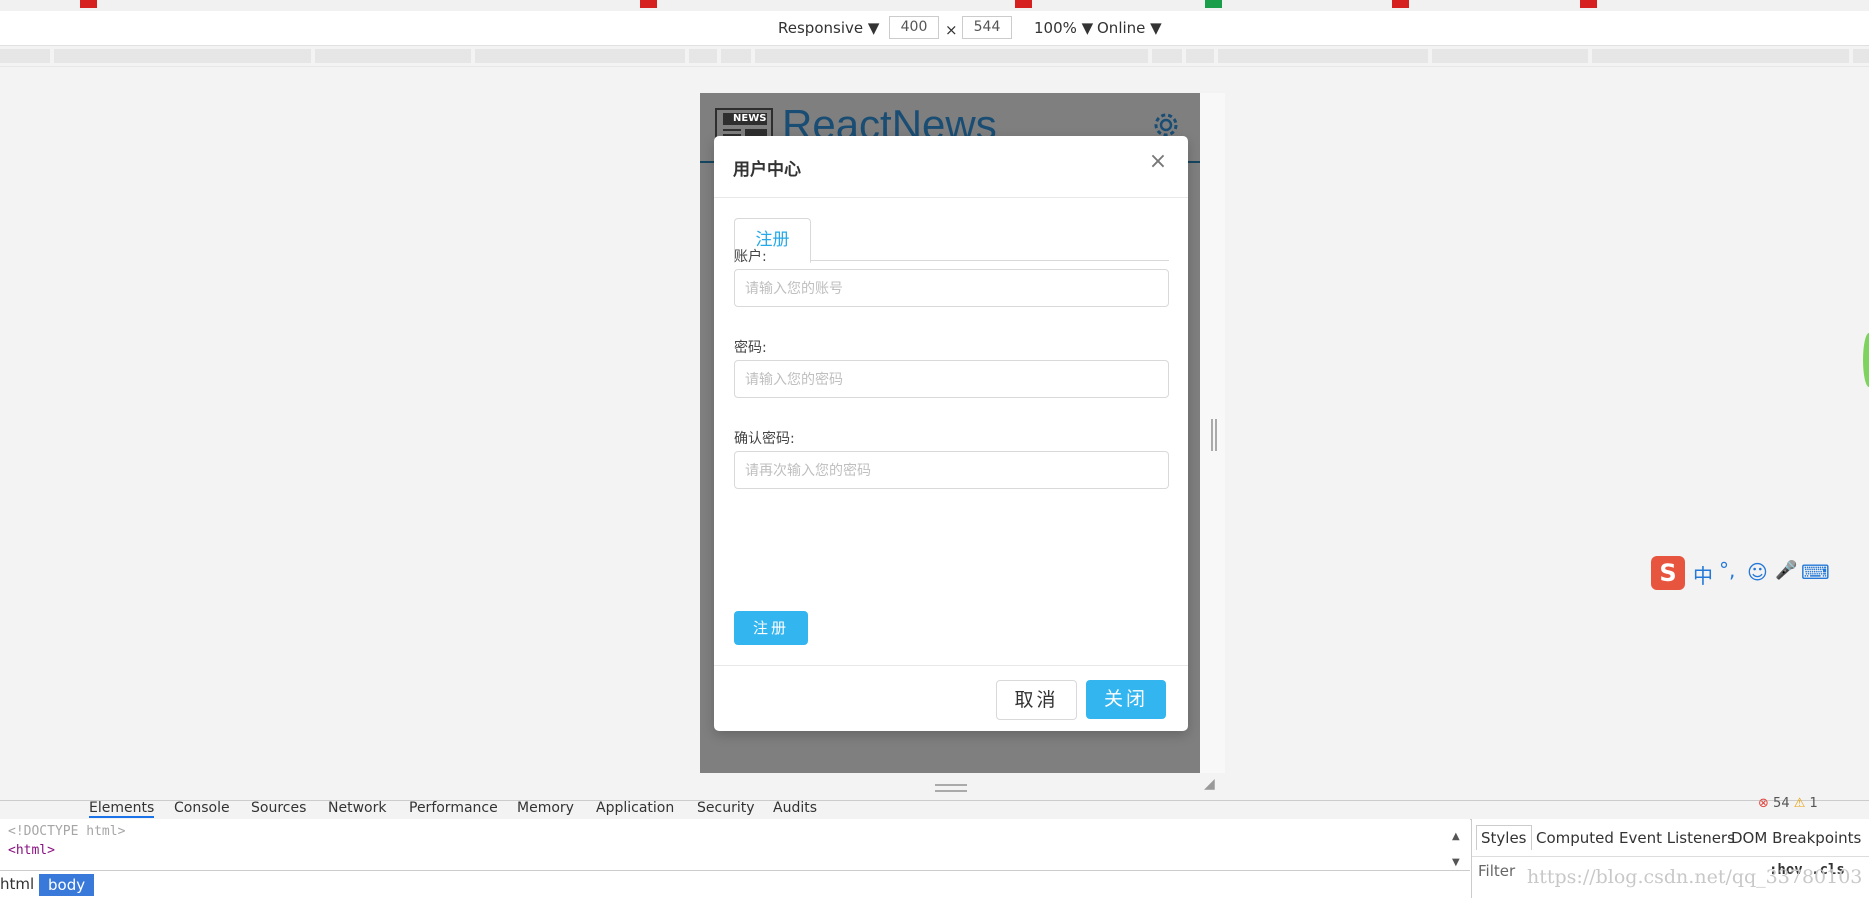 The width and height of the screenshot is (1869, 899). I want to click on account-input: 请输入您的账号, so click(951, 288).